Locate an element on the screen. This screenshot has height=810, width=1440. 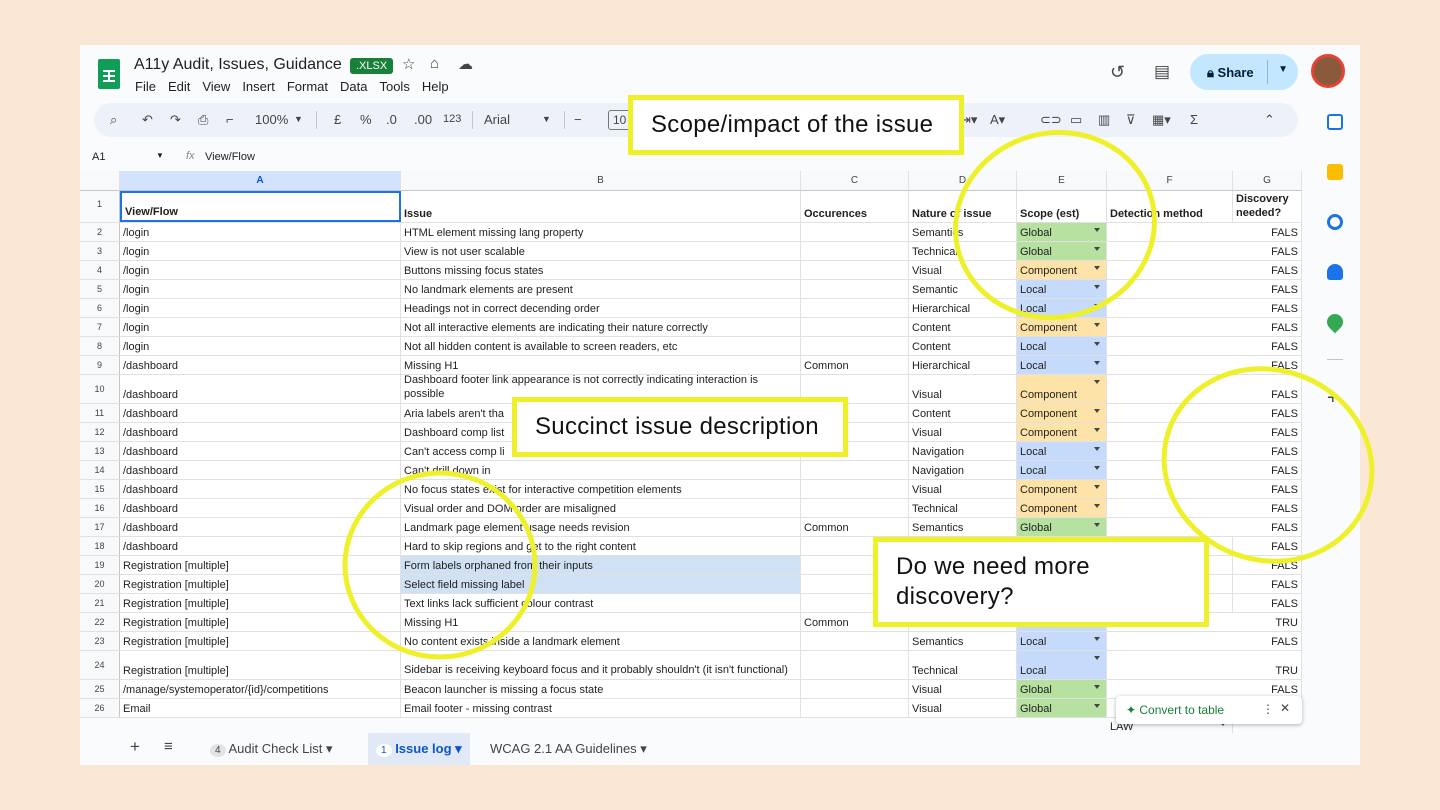
scope-highlight-circle is located at coordinates (1055, 225).